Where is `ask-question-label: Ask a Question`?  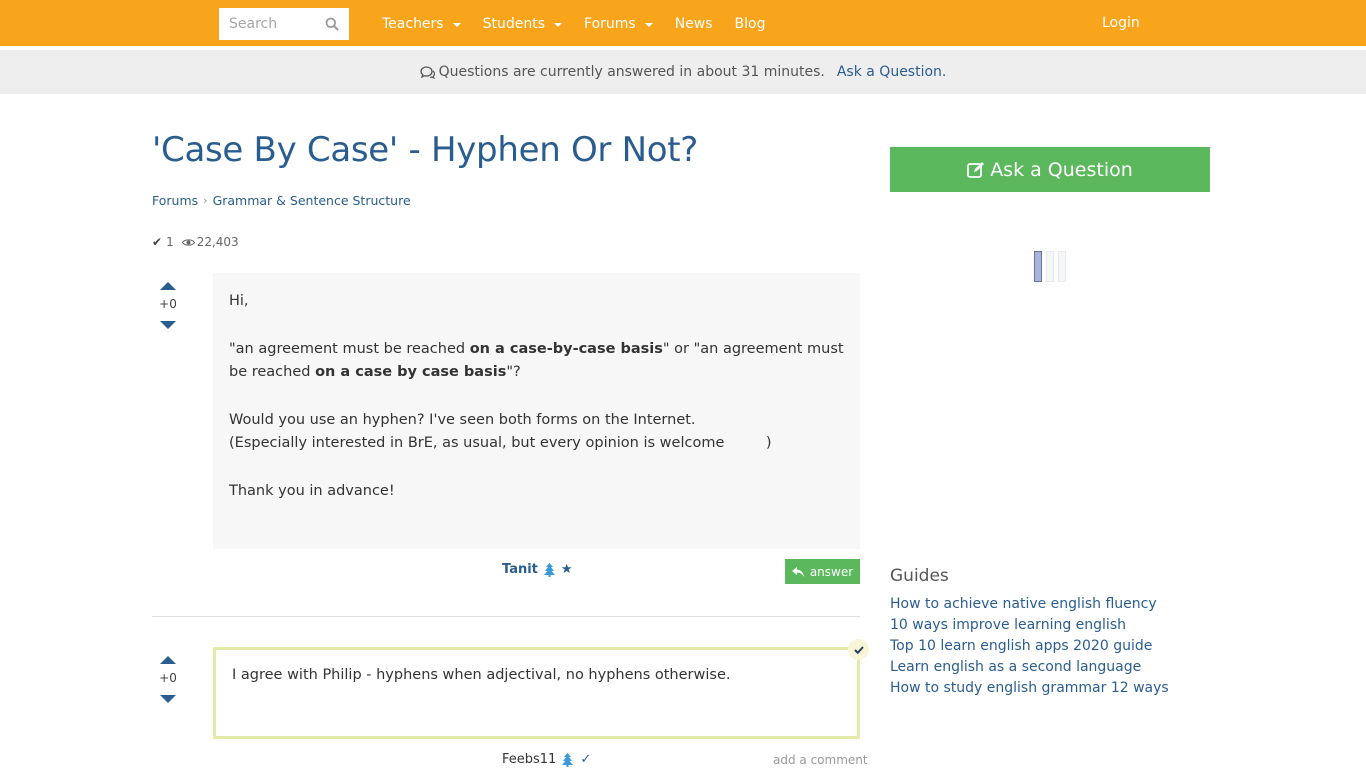
ask-question-label: Ask a Question is located at coordinates (1061, 169).